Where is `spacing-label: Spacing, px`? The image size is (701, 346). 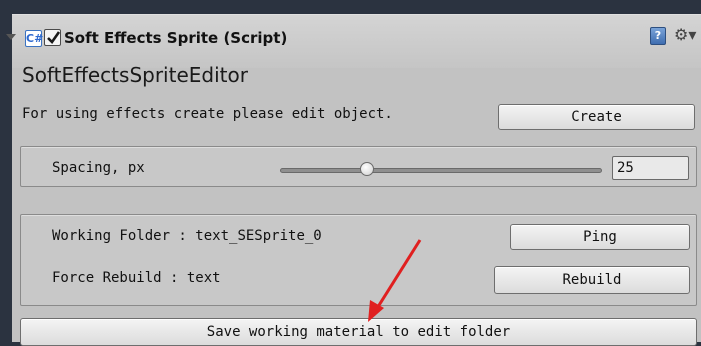 spacing-label: Spacing, px is located at coordinates (98, 168).